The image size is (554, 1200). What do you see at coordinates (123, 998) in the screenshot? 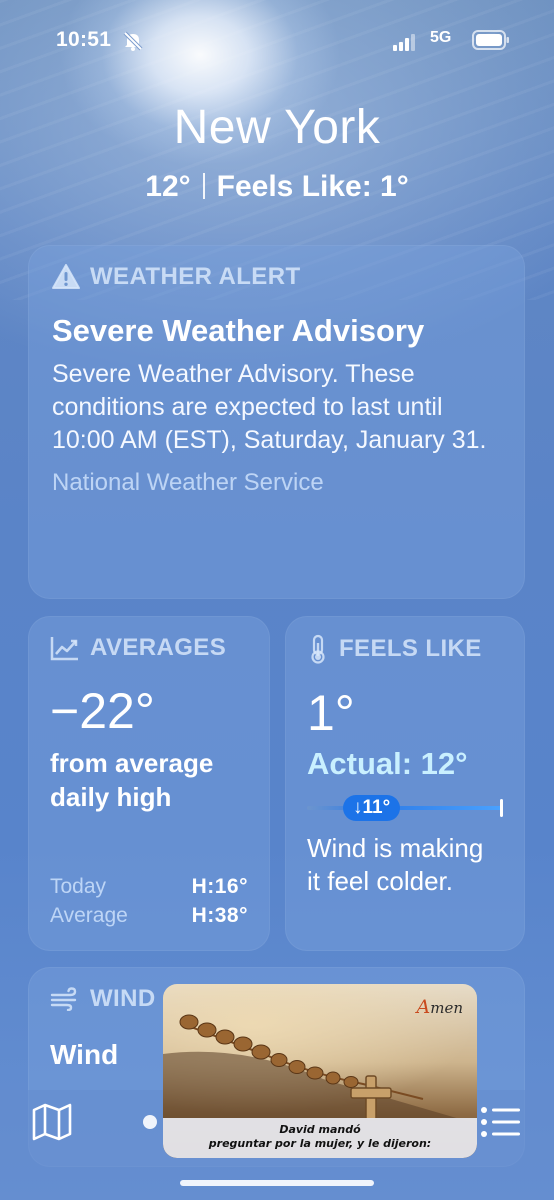
I see `wind-header-label: WIND` at bounding box center [123, 998].